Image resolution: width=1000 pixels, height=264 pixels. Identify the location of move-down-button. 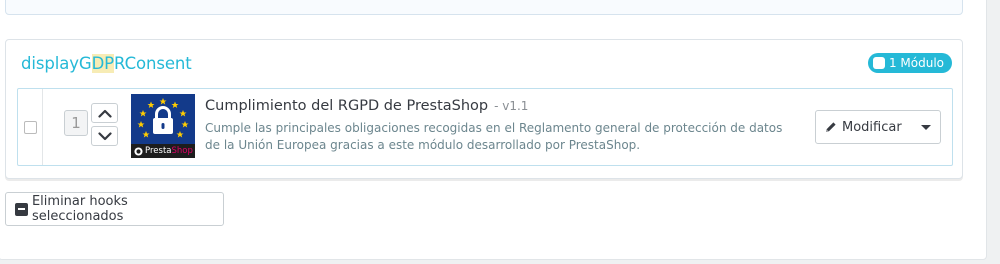
(104, 136).